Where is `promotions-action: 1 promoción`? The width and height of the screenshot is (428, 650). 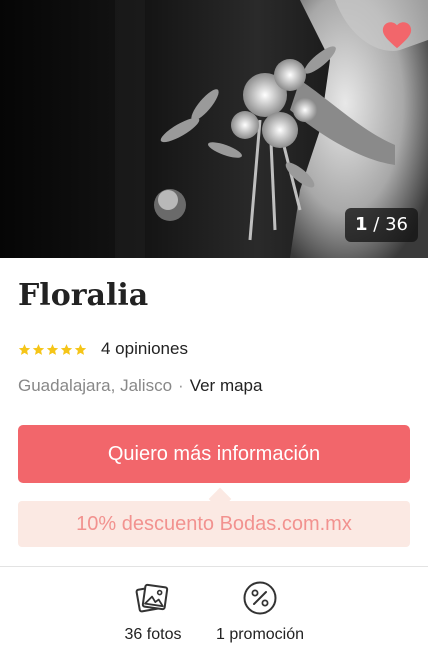 promotions-action: 1 promoción is located at coordinates (260, 615).